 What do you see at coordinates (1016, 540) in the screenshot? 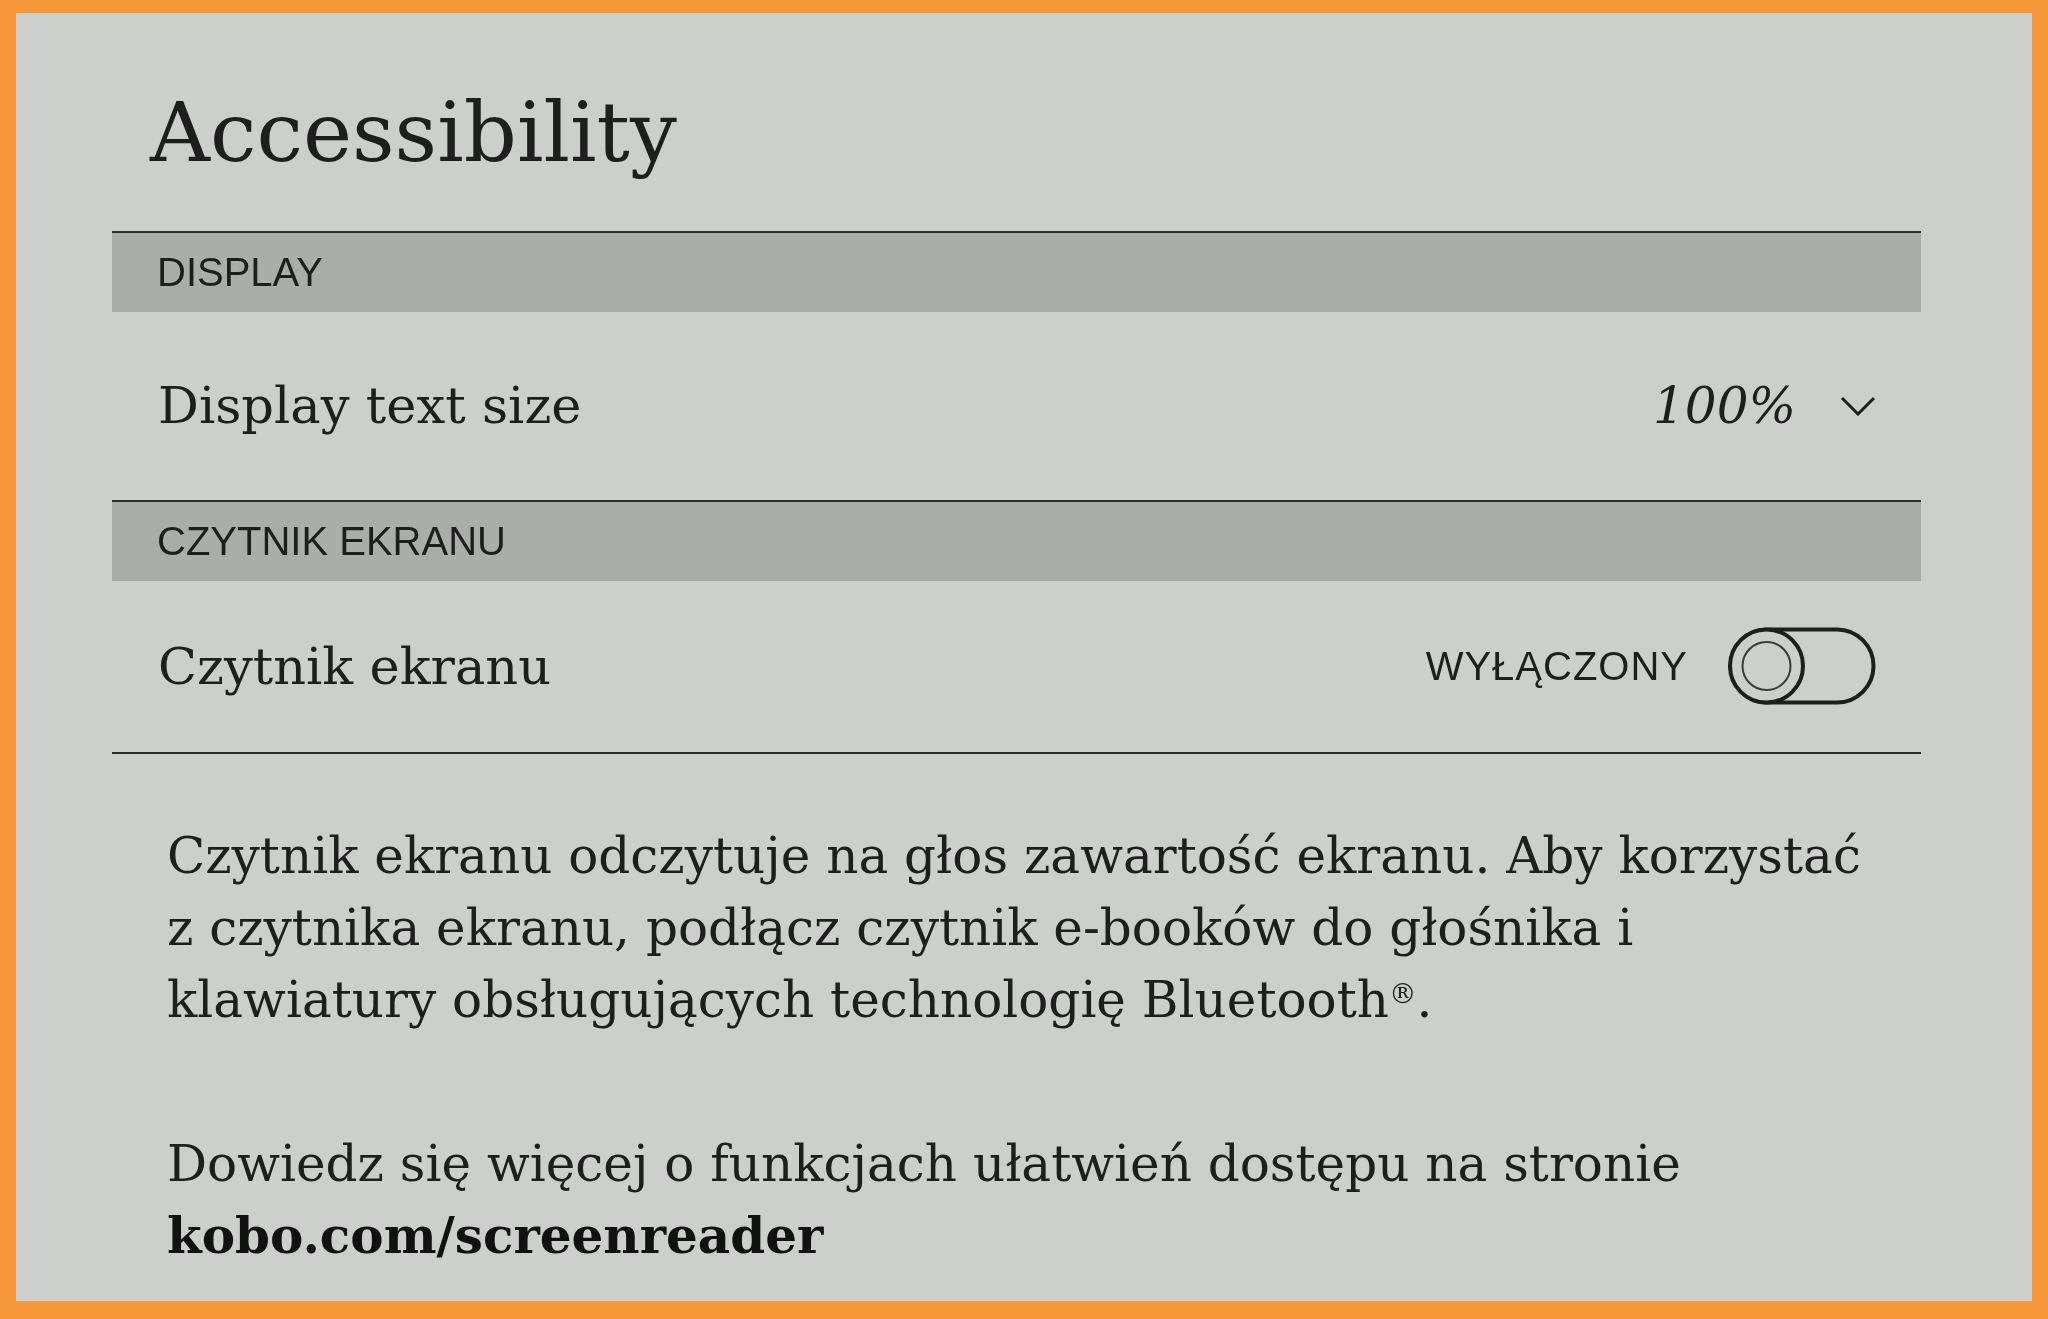
I see `section-header: CZYTNIK EKRANU` at bounding box center [1016, 540].